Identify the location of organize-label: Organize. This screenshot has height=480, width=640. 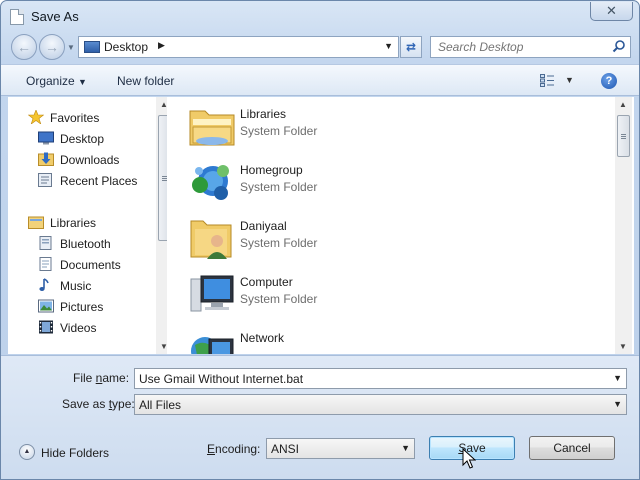
(50, 81).